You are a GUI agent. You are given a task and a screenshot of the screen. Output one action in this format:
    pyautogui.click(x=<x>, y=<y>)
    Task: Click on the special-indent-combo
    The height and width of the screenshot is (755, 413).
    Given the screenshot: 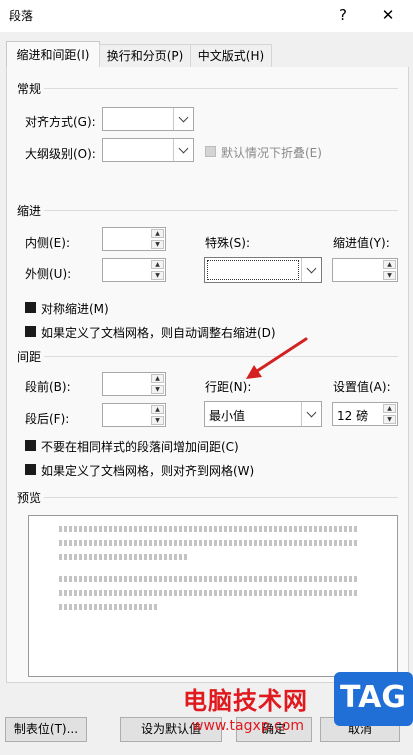 What is the action you would take?
    pyautogui.click(x=263, y=270)
    